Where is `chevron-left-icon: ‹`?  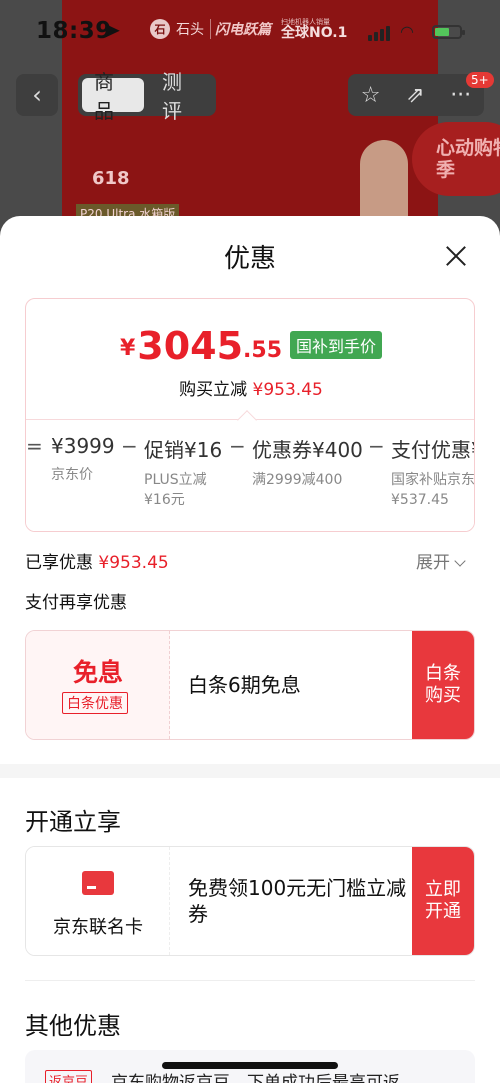 chevron-left-icon: ‹ is located at coordinates (37, 95).